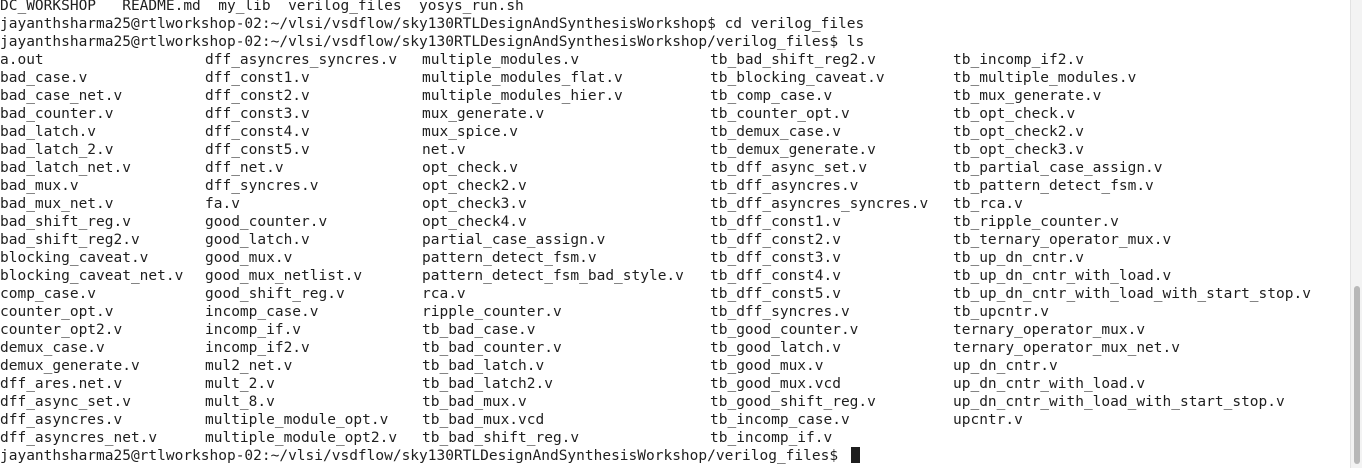  Describe the element at coordinates (775, 276) in the screenshot. I see `file-entry: tb_dff_const4.v` at that location.